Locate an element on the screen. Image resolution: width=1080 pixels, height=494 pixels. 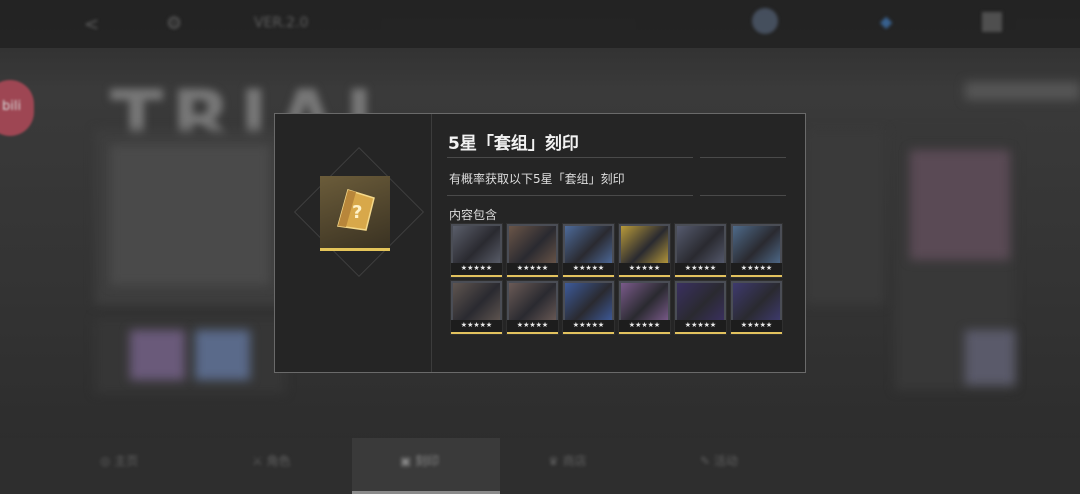
tab-home: ◎ 主页 is located at coordinates (119, 460).